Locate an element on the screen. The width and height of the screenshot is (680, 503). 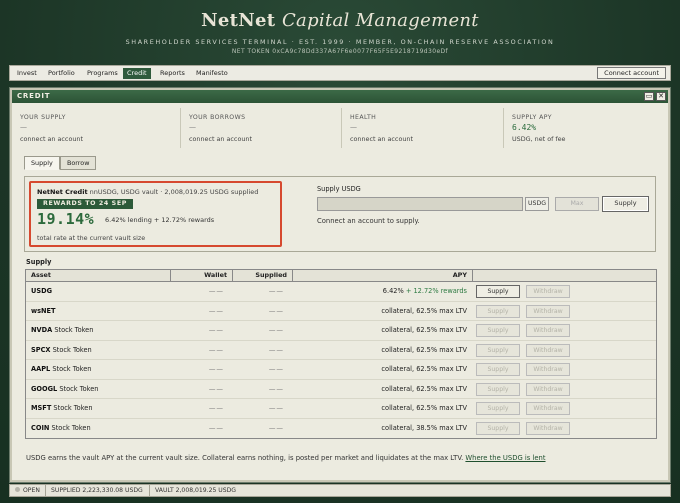
menu-item-programs: Programs is located at coordinates (102, 73).